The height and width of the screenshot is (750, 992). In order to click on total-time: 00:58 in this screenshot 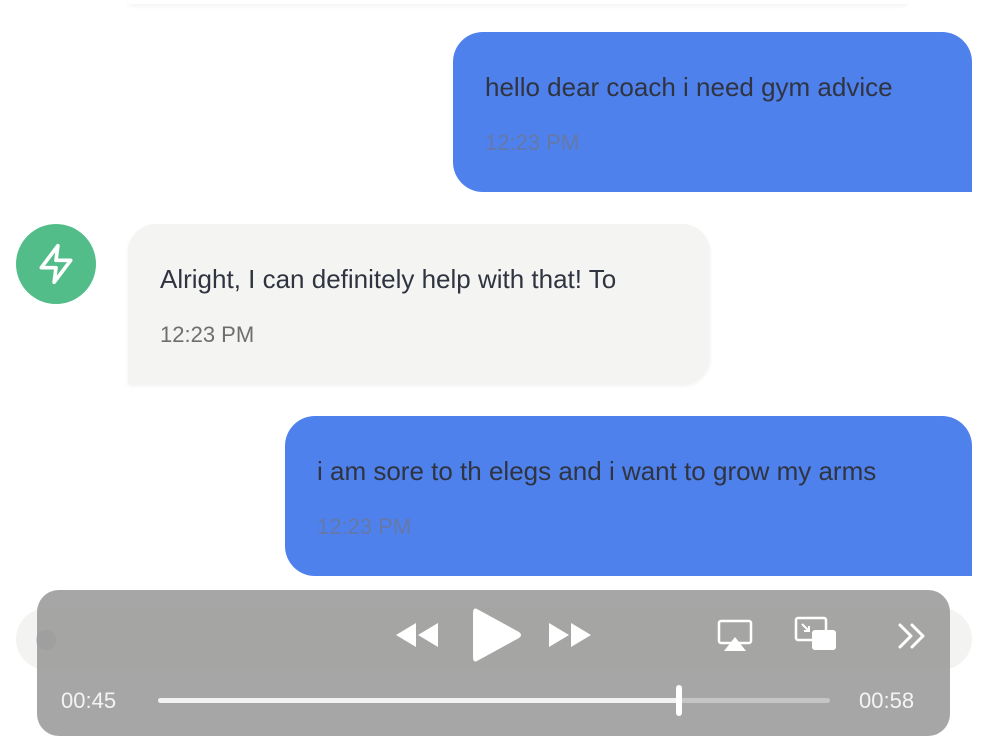, I will do `click(887, 700)`.